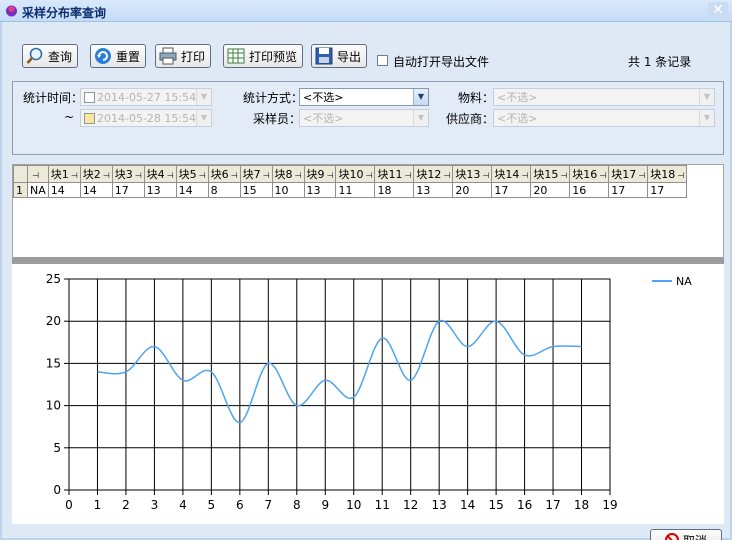 The width and height of the screenshot is (732, 540). What do you see at coordinates (364, 118) in the screenshot?
I see `sampler-select: <不选> ▼` at bounding box center [364, 118].